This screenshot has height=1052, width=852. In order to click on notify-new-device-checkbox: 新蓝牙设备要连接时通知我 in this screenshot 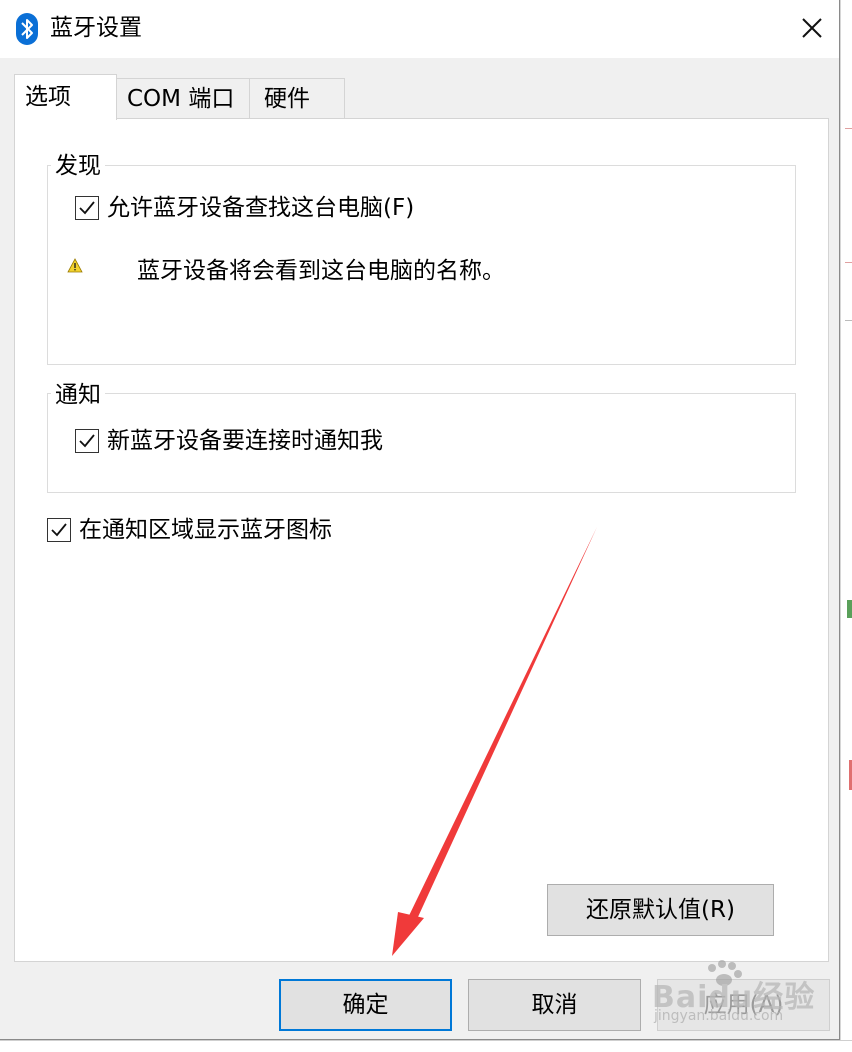, I will do `click(245, 442)`.